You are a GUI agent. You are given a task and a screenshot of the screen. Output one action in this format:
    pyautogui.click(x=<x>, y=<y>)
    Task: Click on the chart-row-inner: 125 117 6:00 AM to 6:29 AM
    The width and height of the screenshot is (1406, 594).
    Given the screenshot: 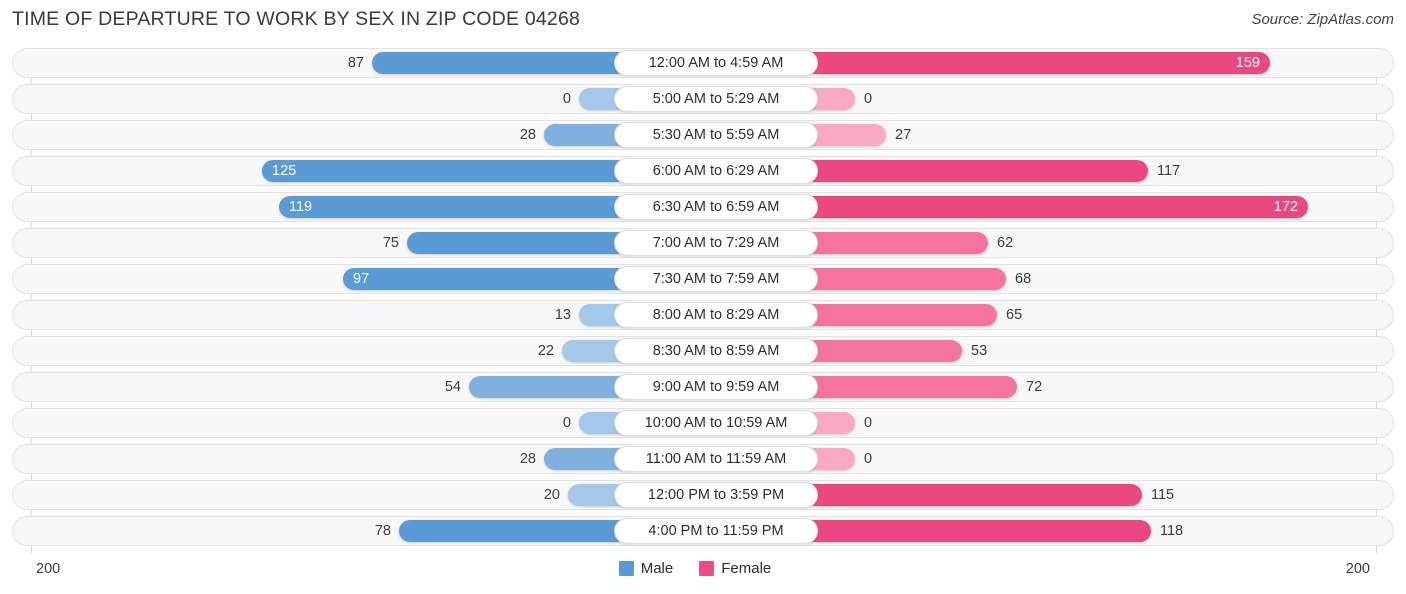 What is the action you would take?
    pyautogui.click(x=703, y=171)
    